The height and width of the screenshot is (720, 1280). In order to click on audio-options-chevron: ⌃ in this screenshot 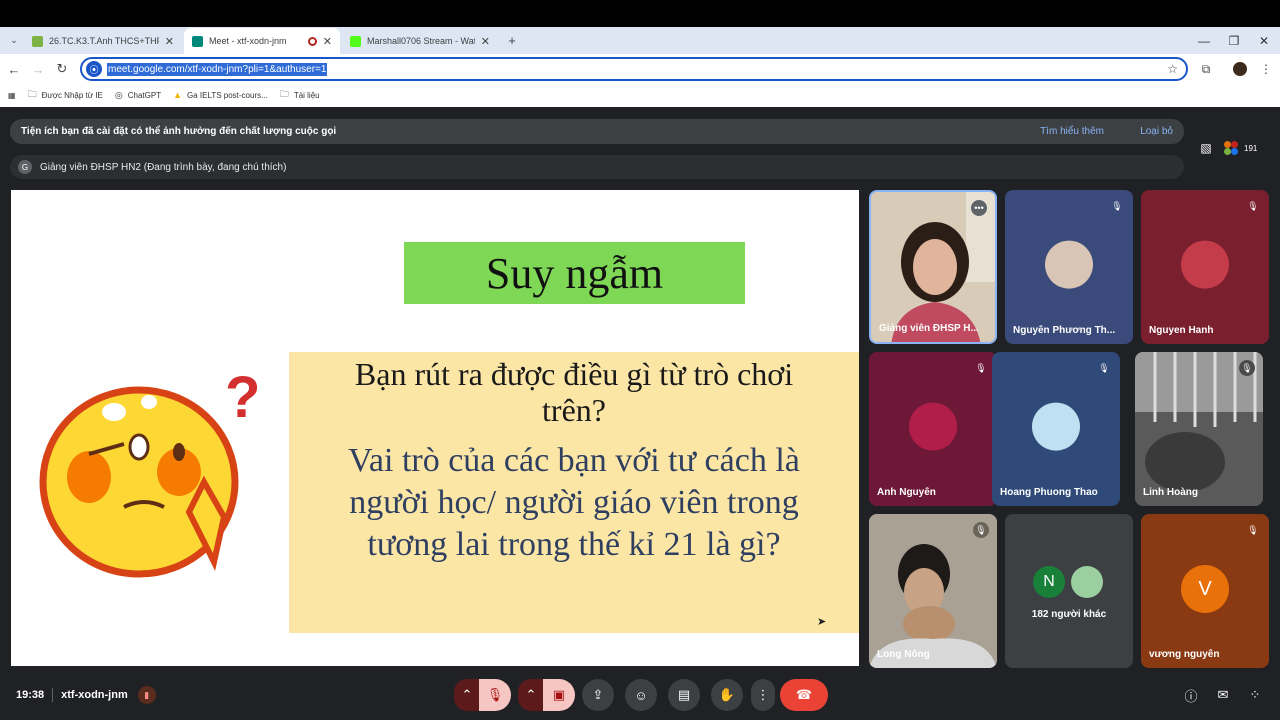, I will do `click(467, 695)`.